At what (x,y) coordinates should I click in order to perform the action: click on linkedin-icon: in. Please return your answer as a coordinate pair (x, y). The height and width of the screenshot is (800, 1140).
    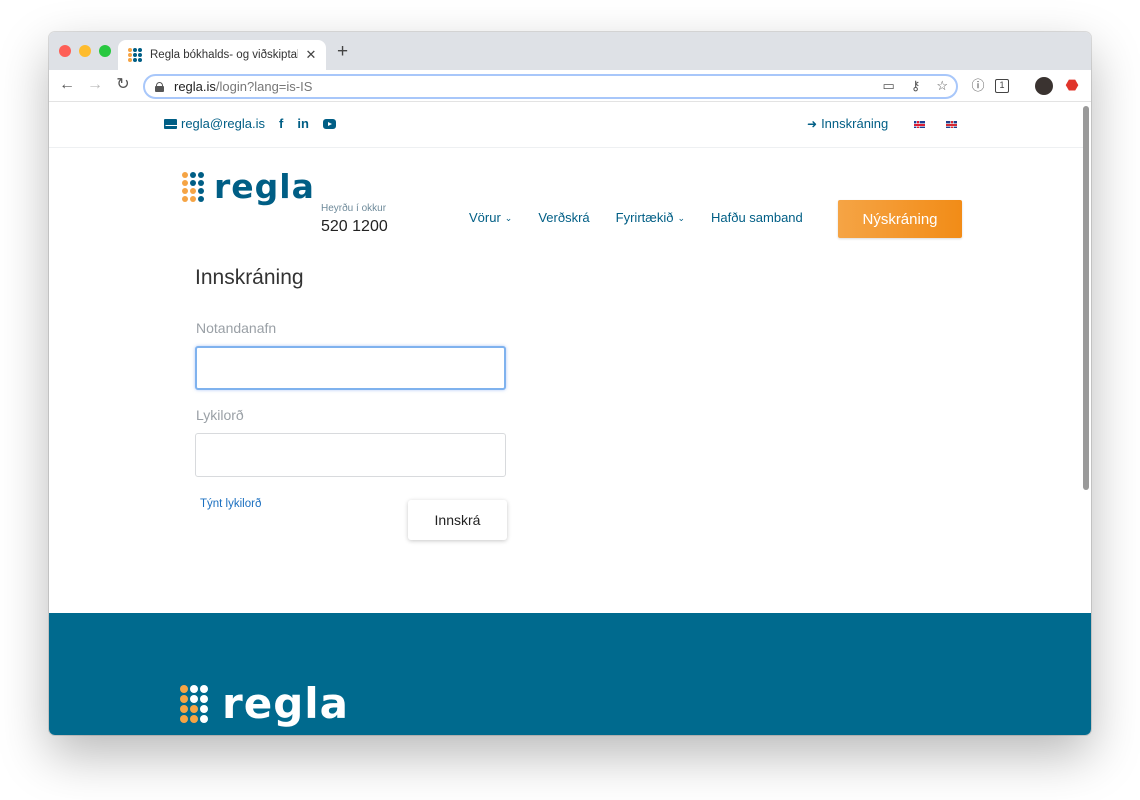
    Looking at the image, I should click on (303, 123).